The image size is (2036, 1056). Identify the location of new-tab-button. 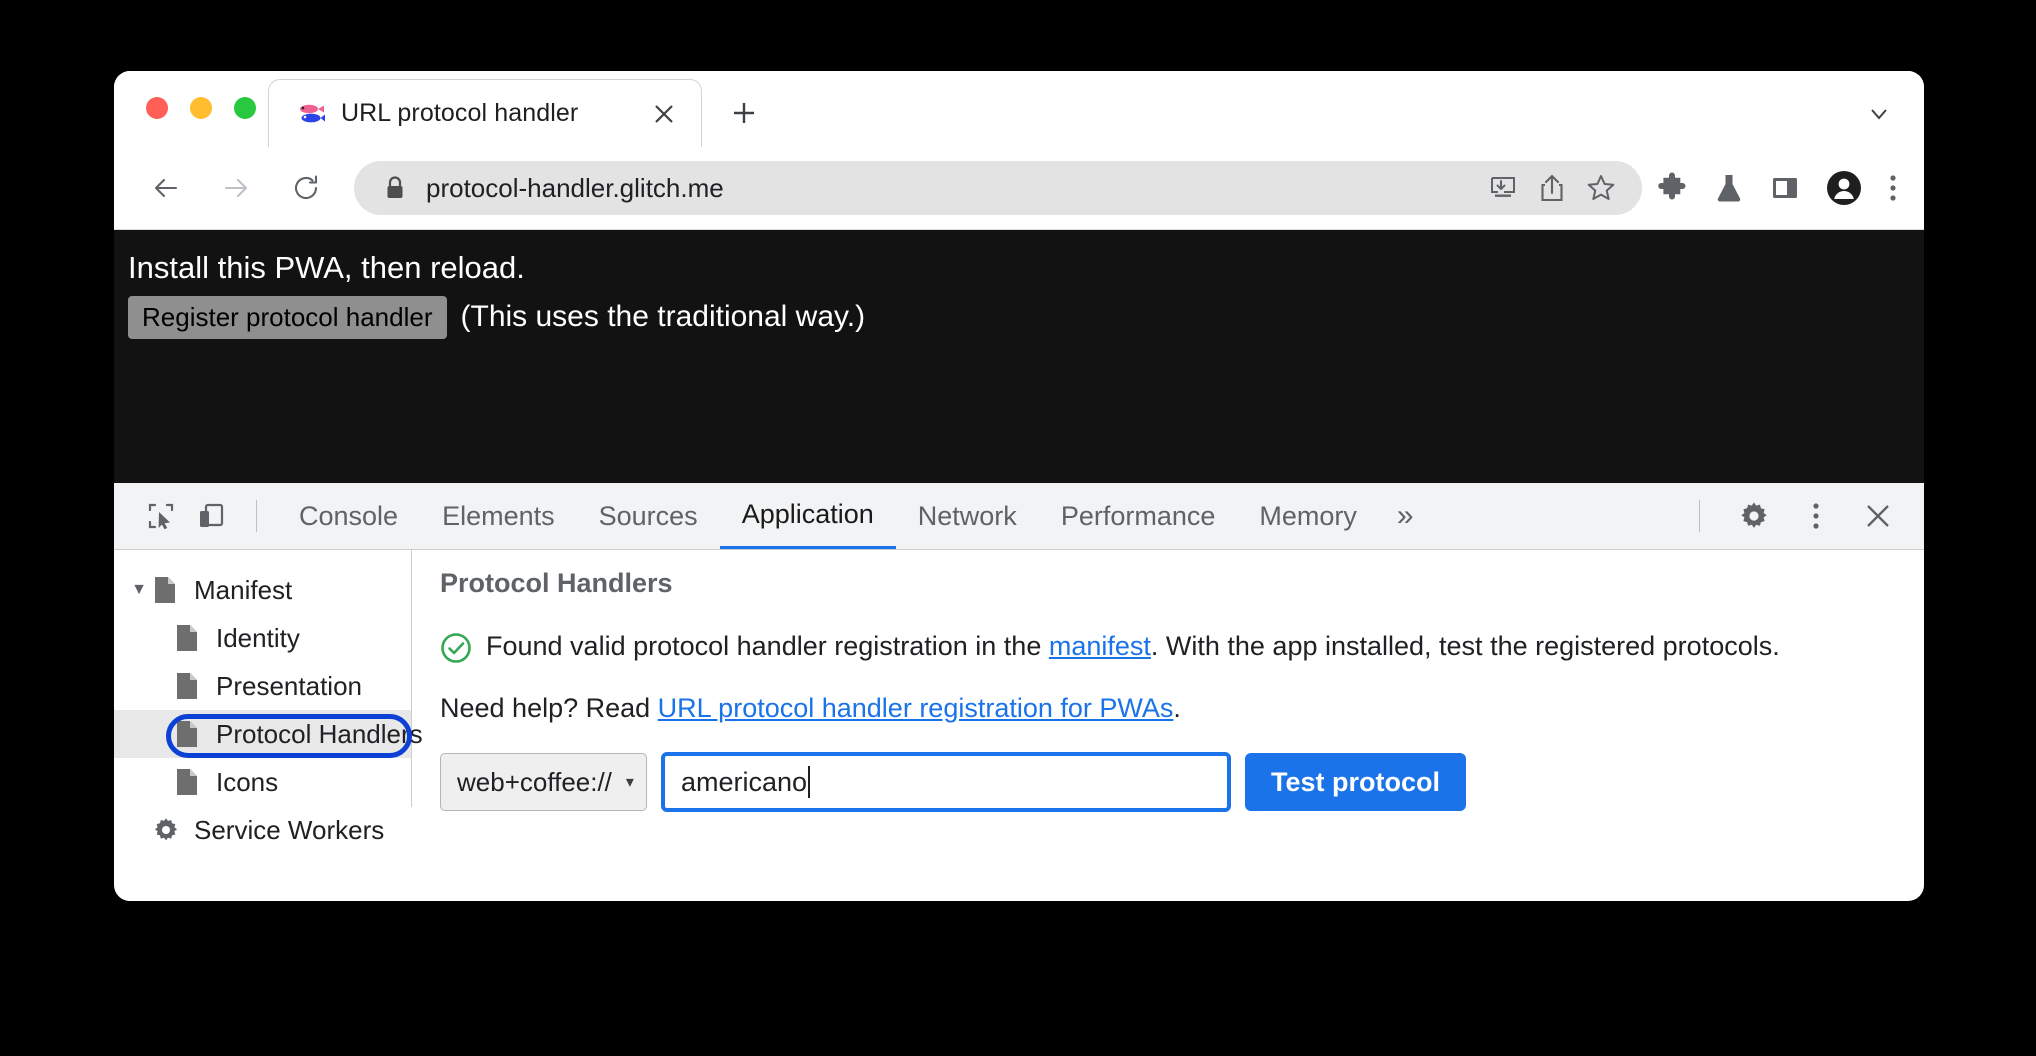
(744, 113).